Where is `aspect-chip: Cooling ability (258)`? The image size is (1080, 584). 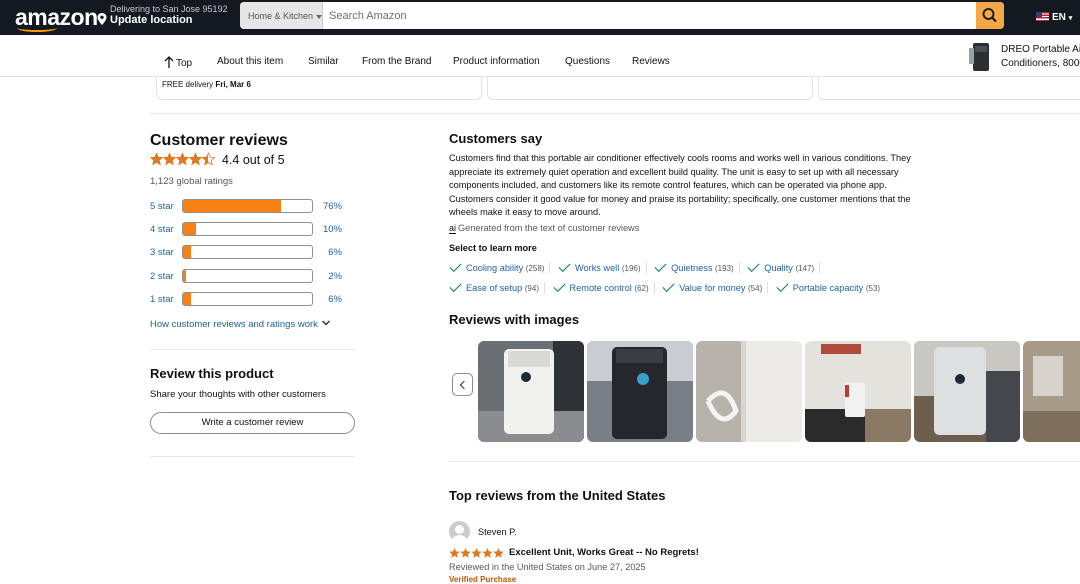
aspect-chip: Cooling ability (258) is located at coordinates (500, 266).